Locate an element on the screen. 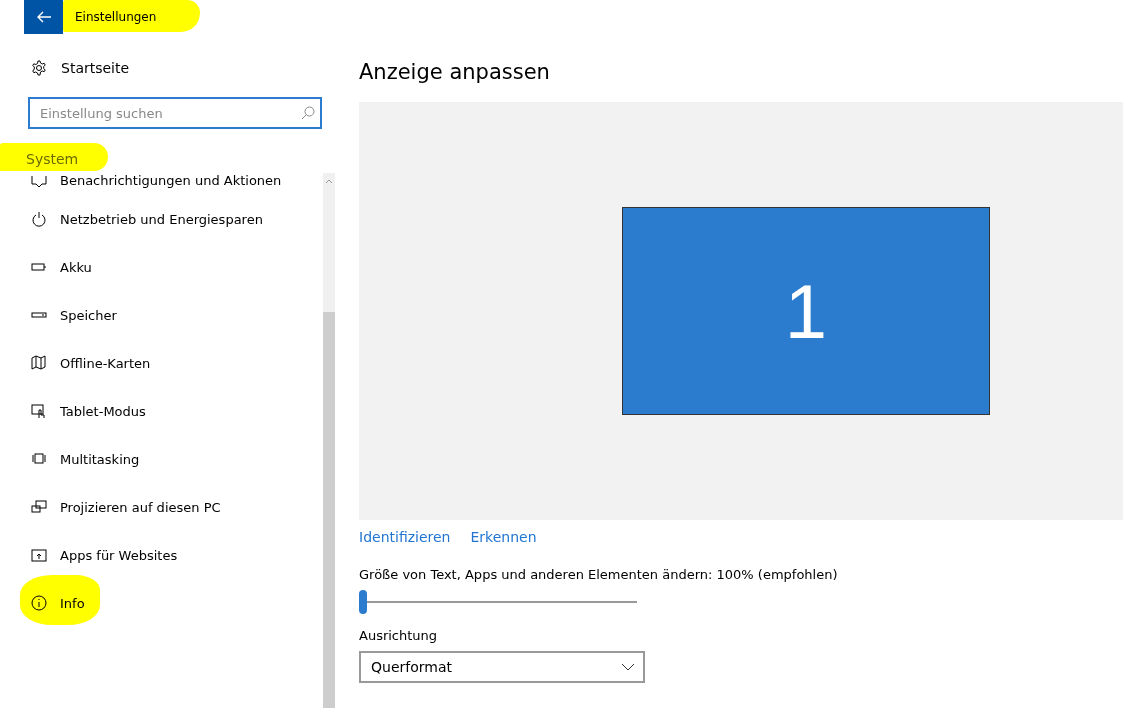 The width and height of the screenshot is (1123, 708). app-link-icon is located at coordinates (39, 555).